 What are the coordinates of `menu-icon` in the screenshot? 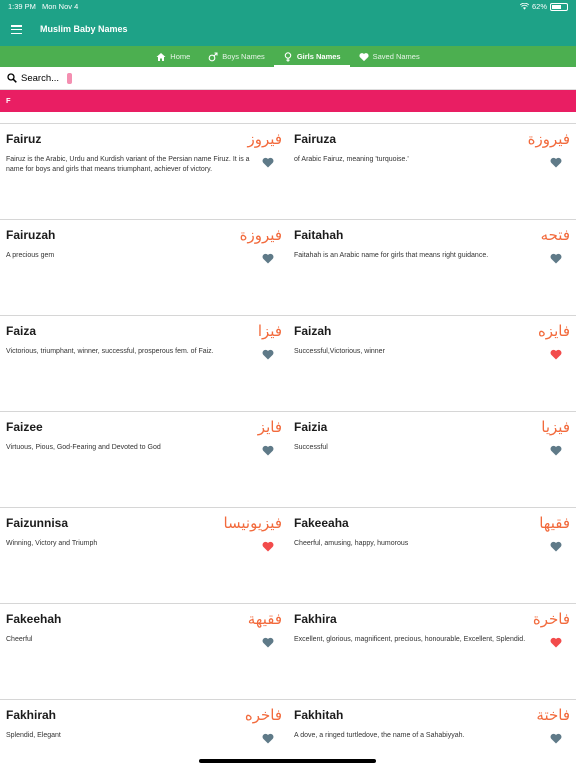 It's located at (16, 30).